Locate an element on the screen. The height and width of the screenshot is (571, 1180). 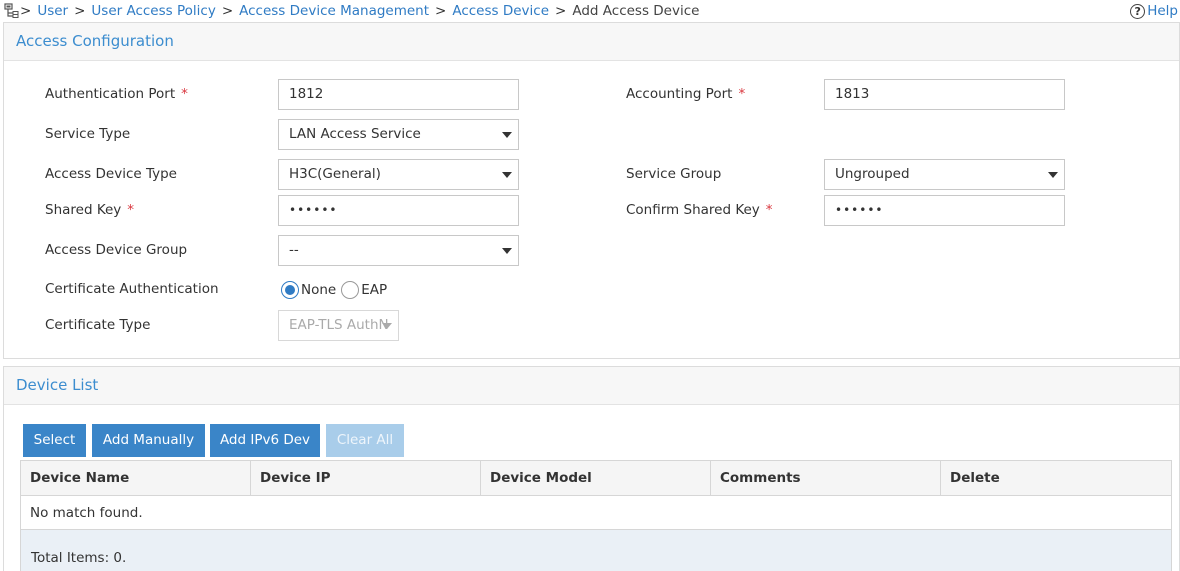
accounting-port-input: 1813 is located at coordinates (944, 94).